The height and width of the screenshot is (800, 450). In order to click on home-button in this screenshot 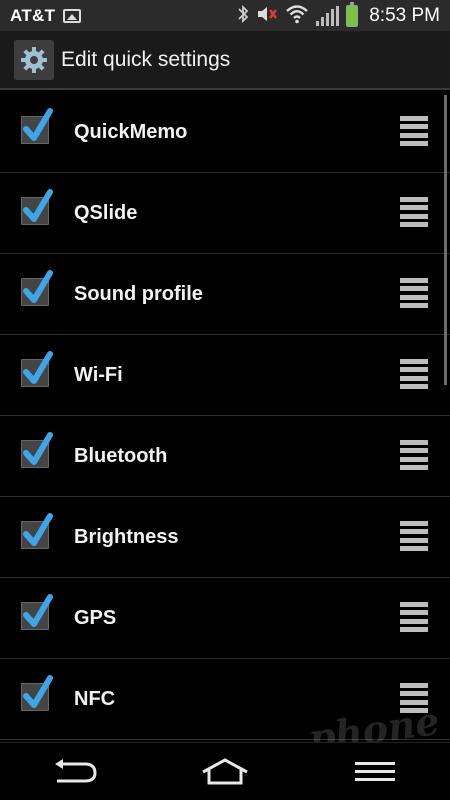, I will do `click(225, 772)`.